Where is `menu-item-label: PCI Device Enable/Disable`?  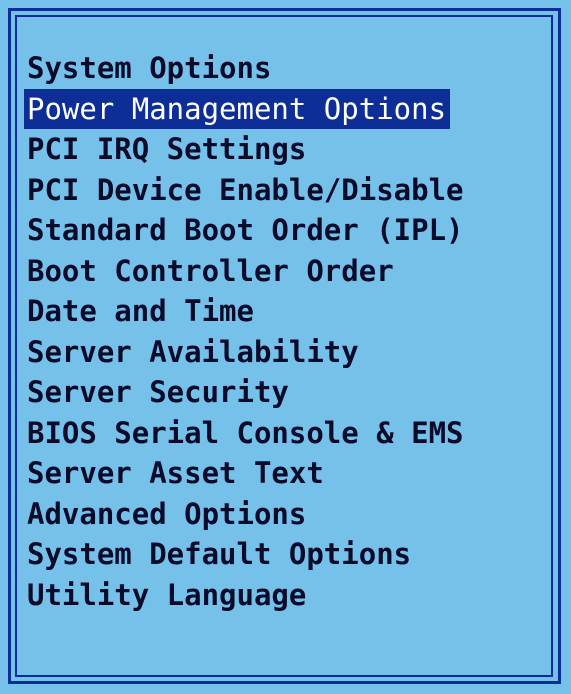 menu-item-label: PCI Device Enable/Disable is located at coordinates (245, 189).